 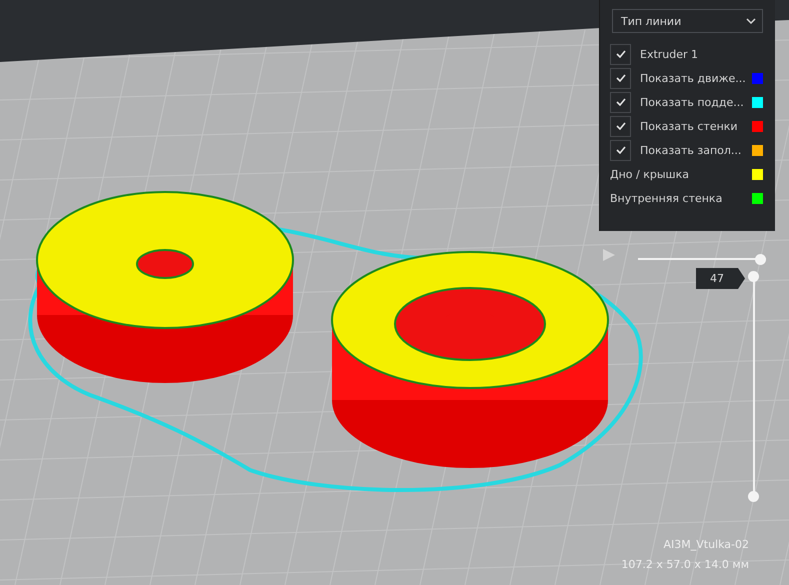 What do you see at coordinates (609, 255) in the screenshot?
I see `play-icon` at bounding box center [609, 255].